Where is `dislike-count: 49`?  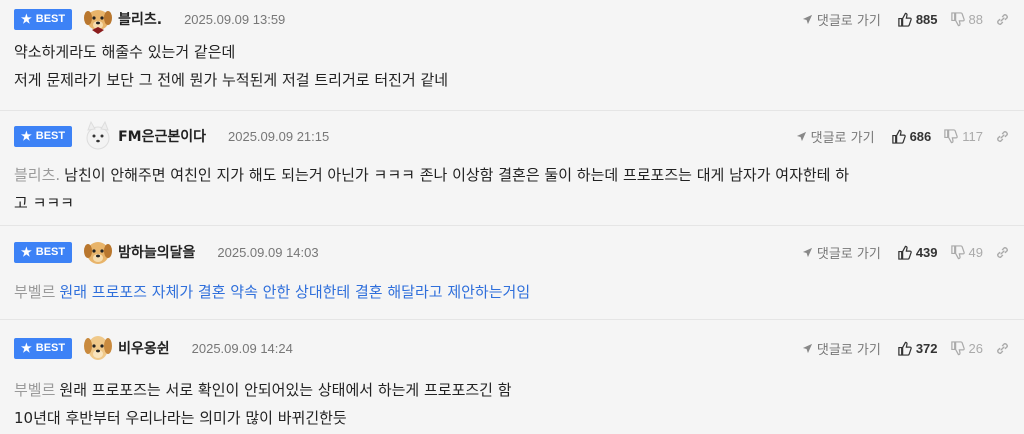
dislike-count: 49 is located at coordinates (975, 252).